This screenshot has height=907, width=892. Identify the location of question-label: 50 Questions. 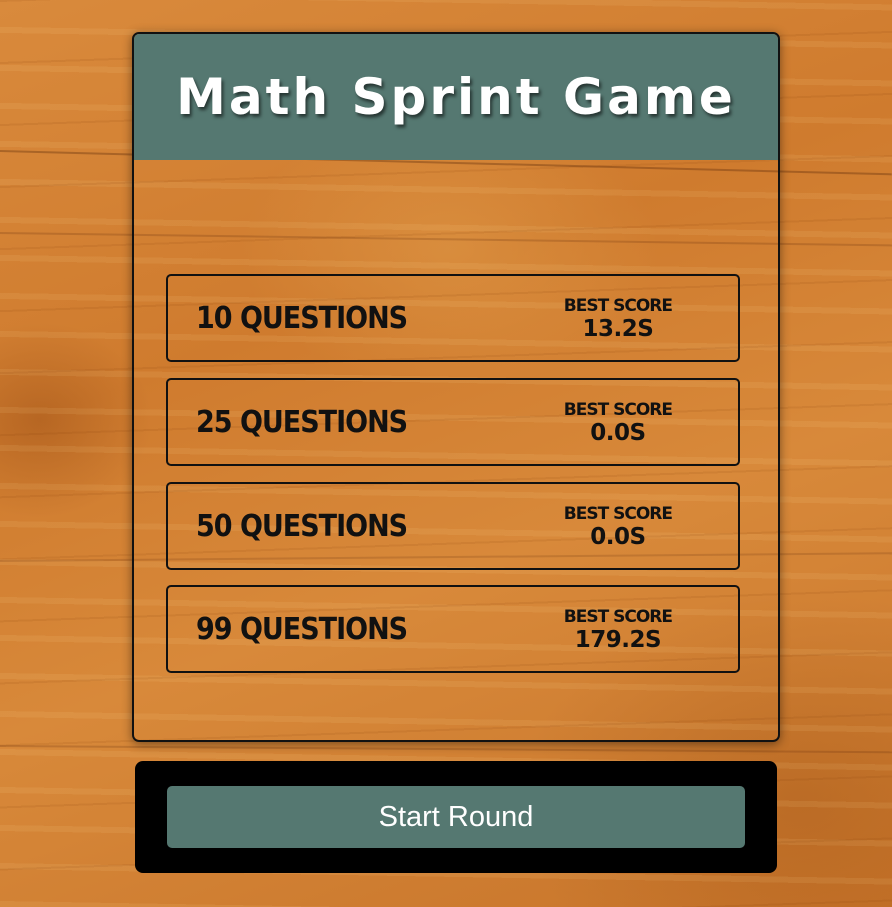
(302, 526).